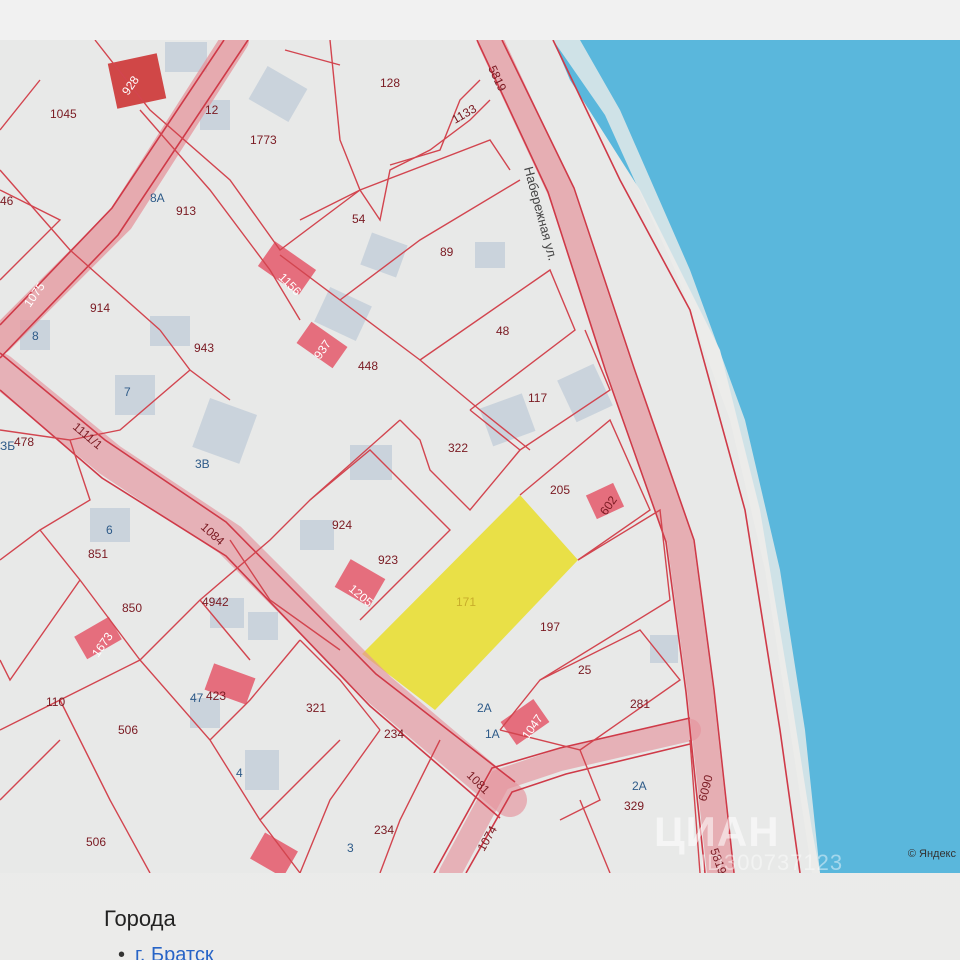 The width and height of the screenshot is (960, 960). What do you see at coordinates (7, 201) in the screenshot?
I see `parcel-label: 46` at bounding box center [7, 201].